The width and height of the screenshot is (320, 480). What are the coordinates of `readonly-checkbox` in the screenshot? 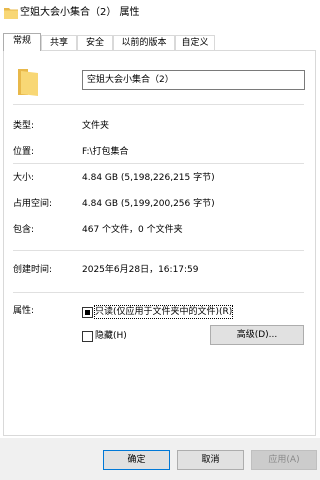 It's located at (87, 312).